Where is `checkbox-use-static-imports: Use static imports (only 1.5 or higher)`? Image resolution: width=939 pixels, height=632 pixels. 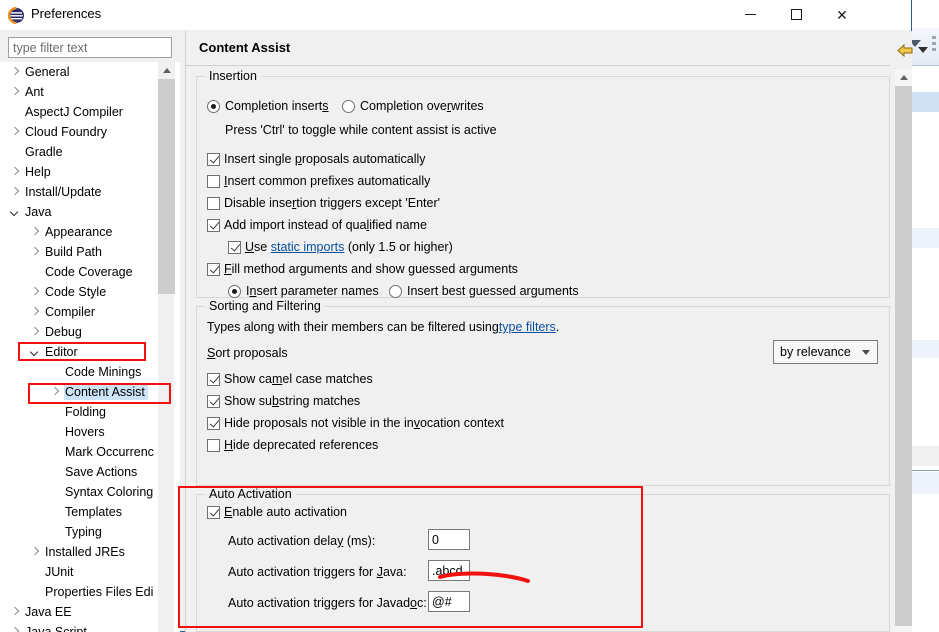 checkbox-use-static-imports: Use static imports (only 1.5 or higher) is located at coordinates (340, 247).